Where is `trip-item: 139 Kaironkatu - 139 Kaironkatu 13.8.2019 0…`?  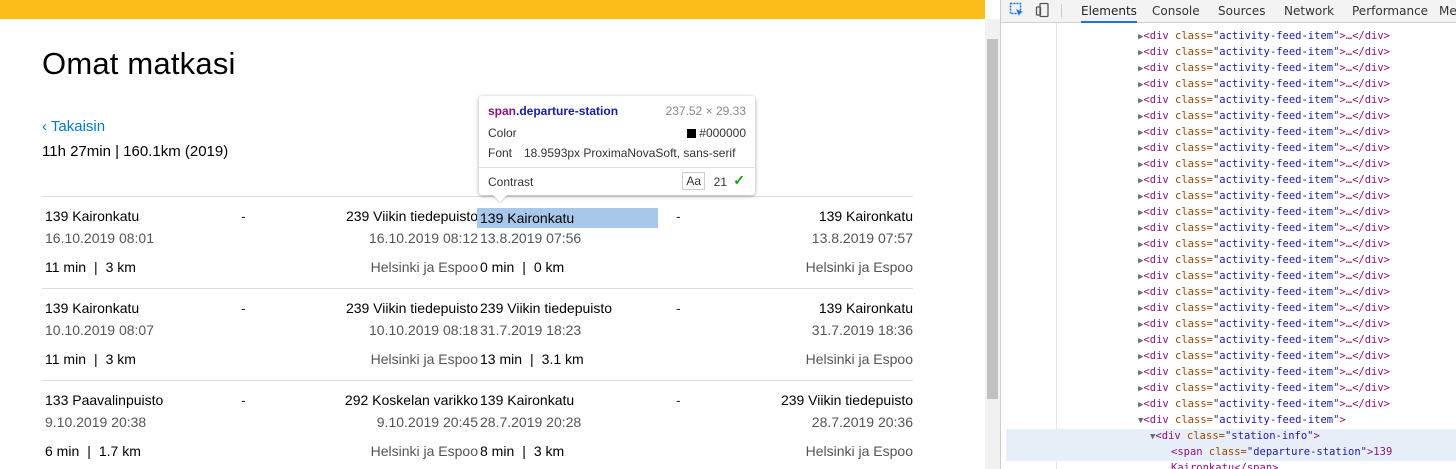
trip-item: 139 Kaironkatu - 139 Kaironkatu 13.8.2019 0… is located at coordinates (695, 242).